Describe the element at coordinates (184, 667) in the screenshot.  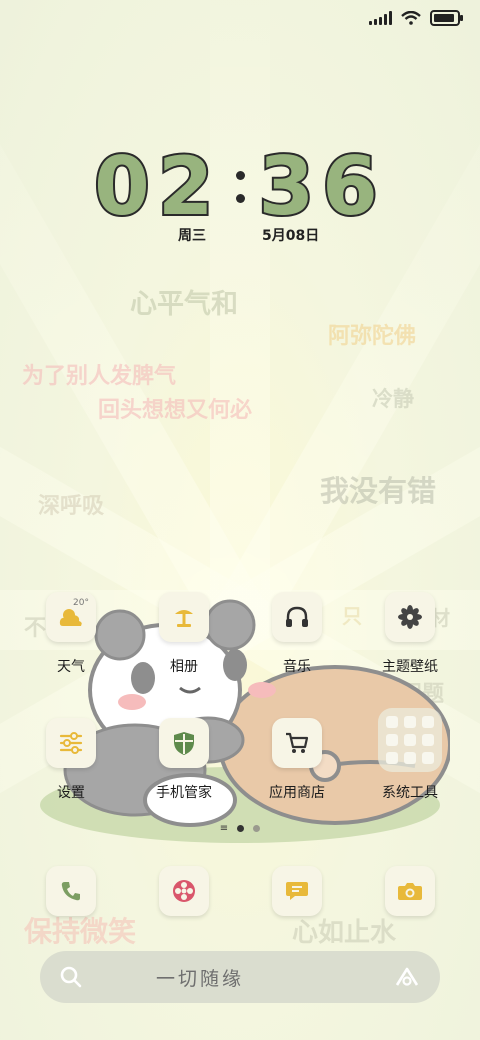
I see `app-label: 相册` at that location.